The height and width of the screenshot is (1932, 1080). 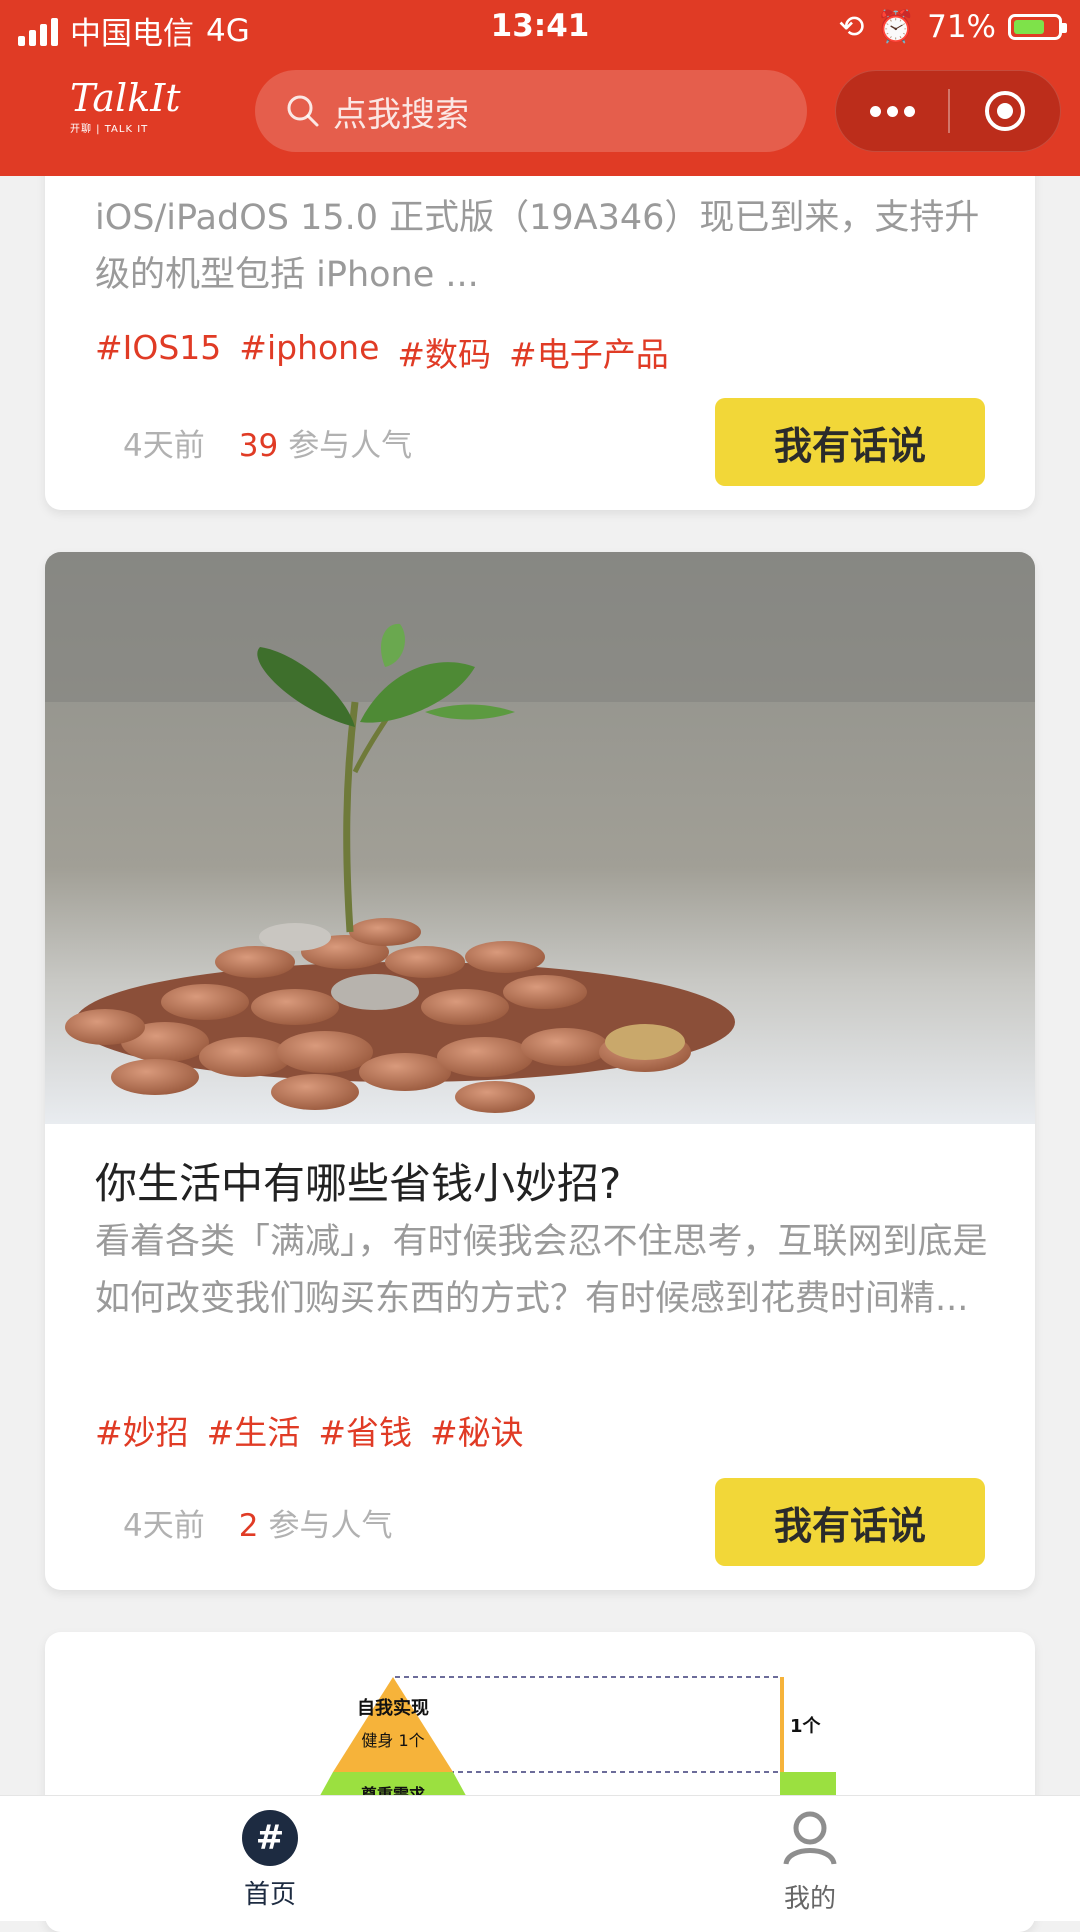 What do you see at coordinates (392, 1740) in the screenshot?
I see `pyramid-top-sub: 健身 1个` at bounding box center [392, 1740].